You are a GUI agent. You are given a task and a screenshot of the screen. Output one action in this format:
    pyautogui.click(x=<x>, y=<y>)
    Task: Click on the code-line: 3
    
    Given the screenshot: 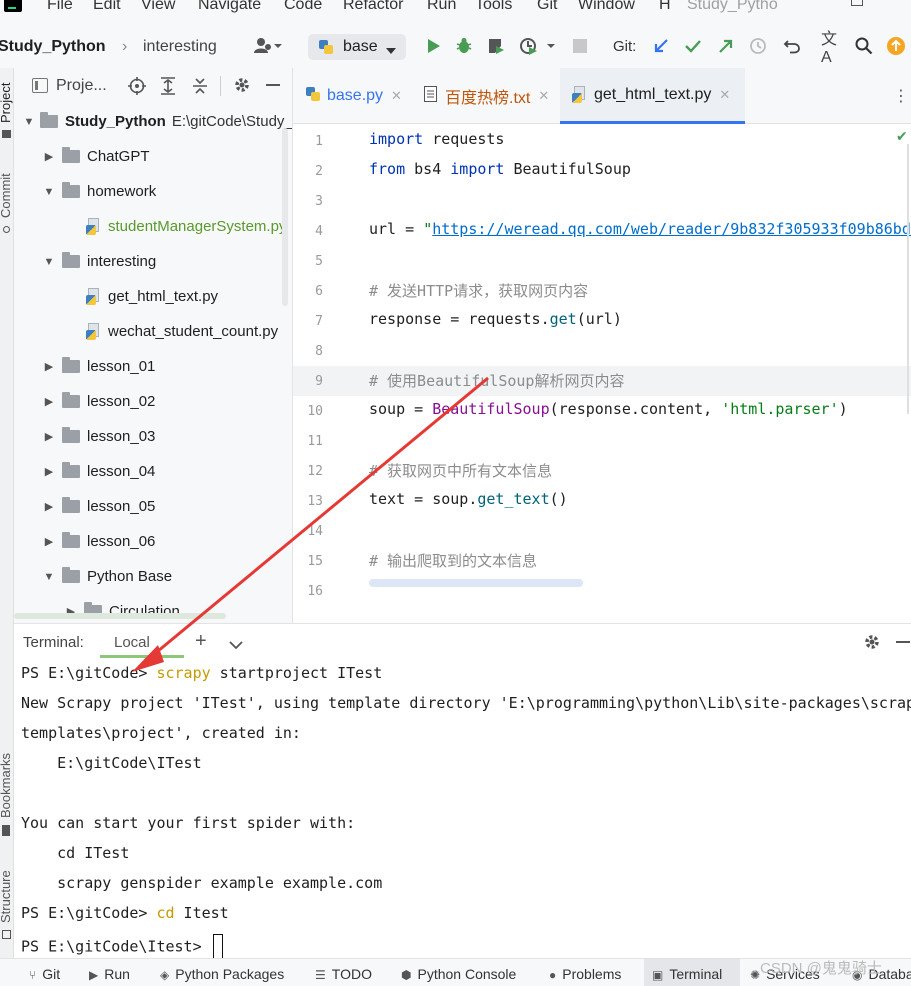 What is the action you would take?
    pyautogui.click(x=602, y=201)
    